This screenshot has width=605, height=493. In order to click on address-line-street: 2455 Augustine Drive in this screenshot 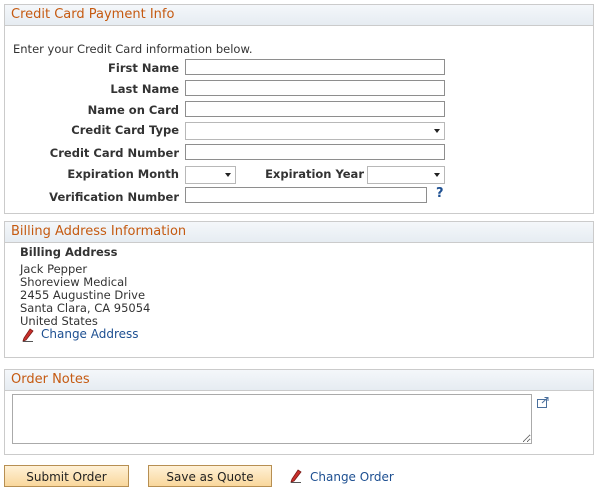, I will do `click(83, 295)`.